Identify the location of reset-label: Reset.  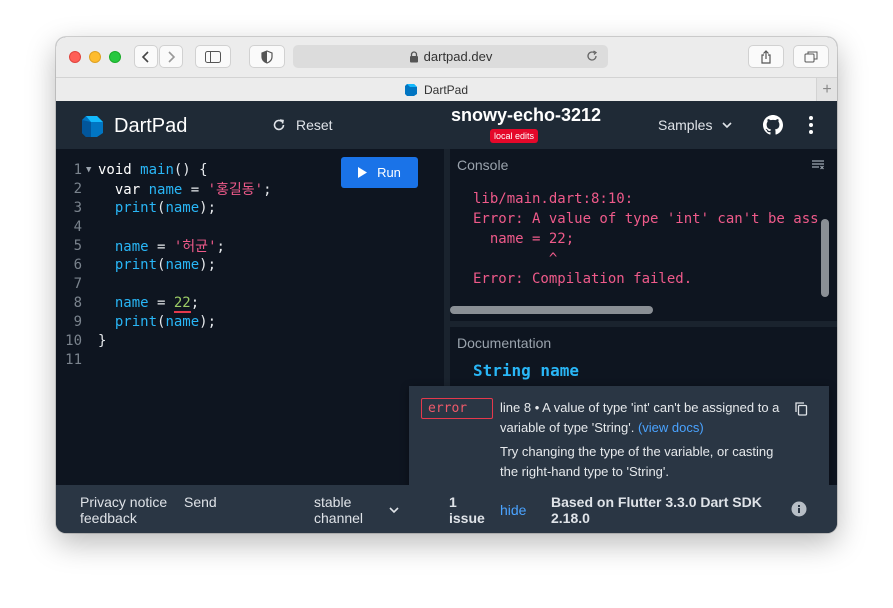
(314, 125).